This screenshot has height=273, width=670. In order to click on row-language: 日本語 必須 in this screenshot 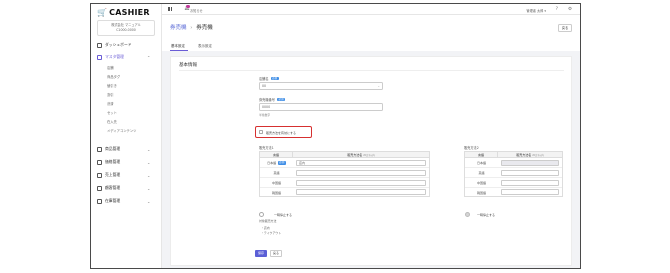, I will do `click(276, 163)`.